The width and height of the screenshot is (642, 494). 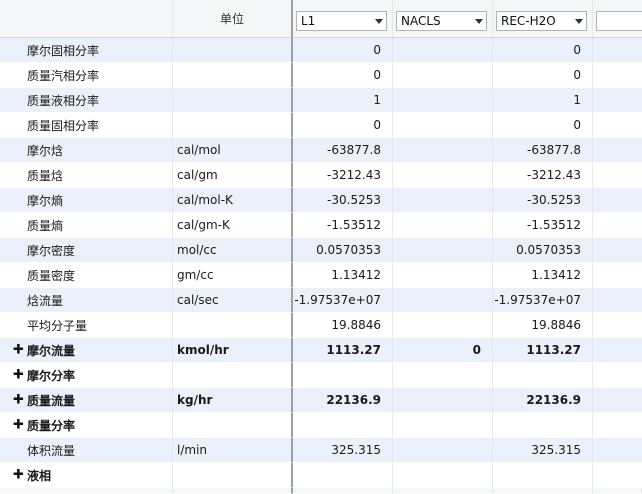 I want to click on stream-select-l1: L1, so click(x=341, y=21).